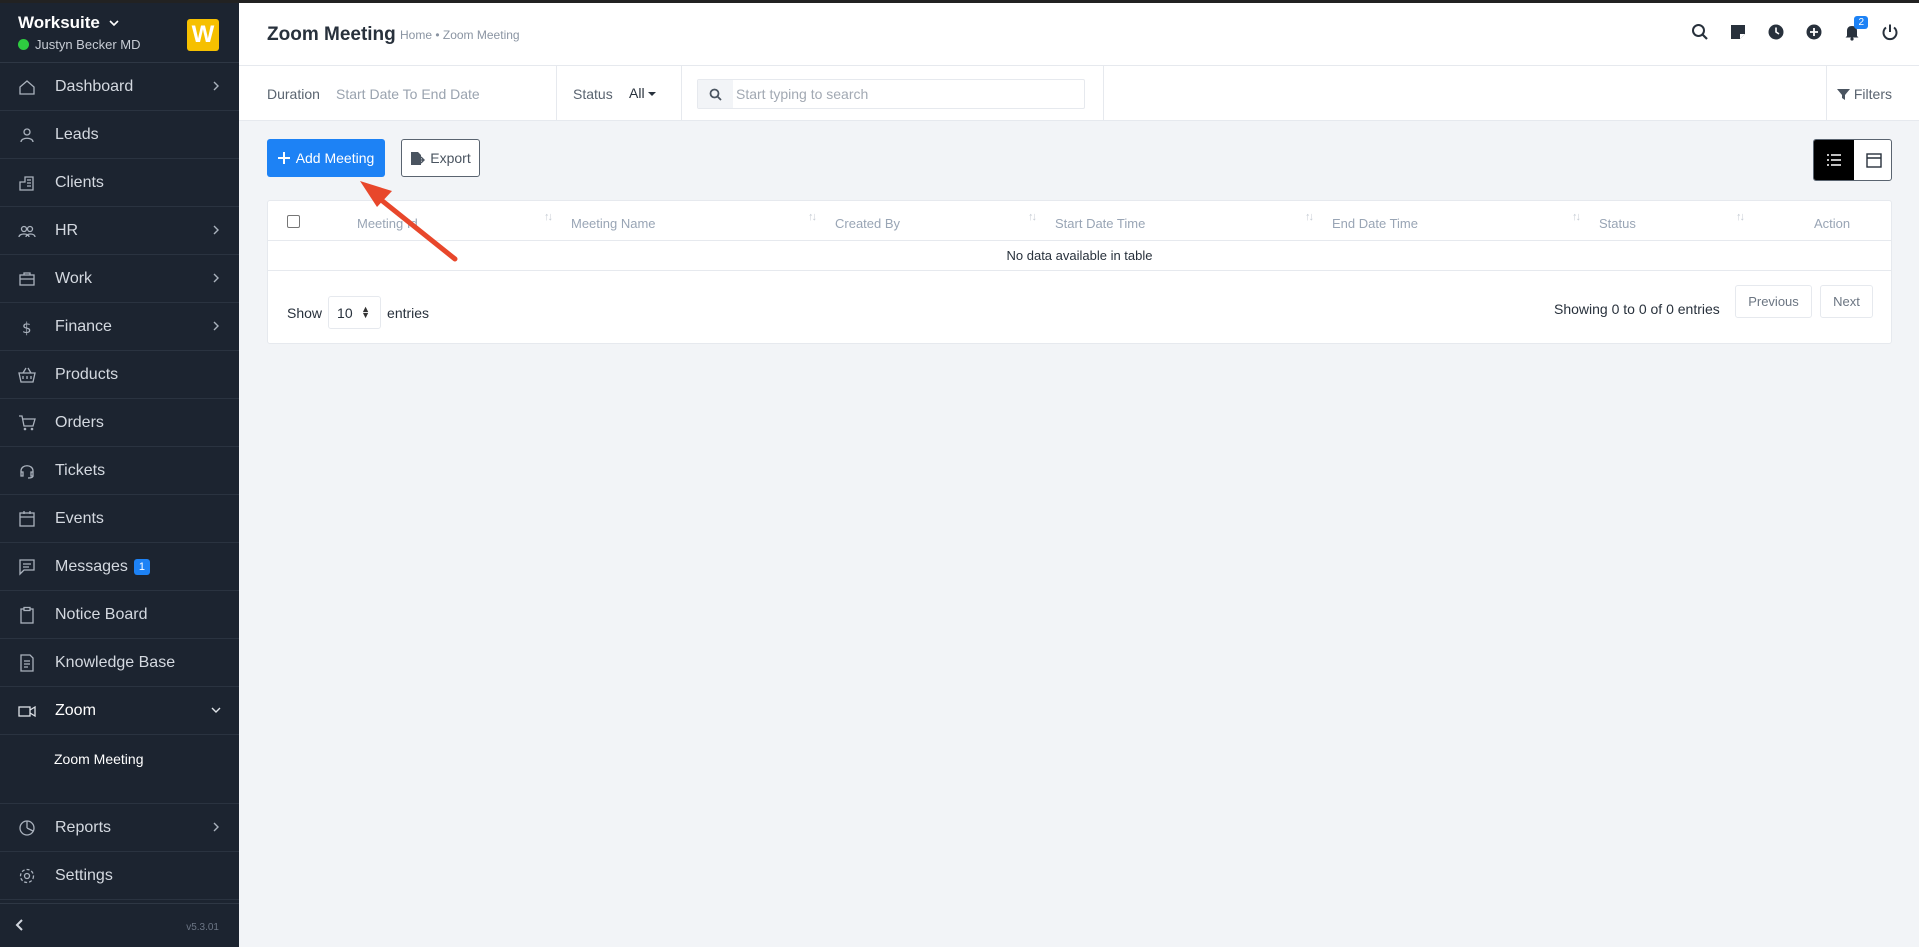  I want to click on list-view-button, so click(1834, 160).